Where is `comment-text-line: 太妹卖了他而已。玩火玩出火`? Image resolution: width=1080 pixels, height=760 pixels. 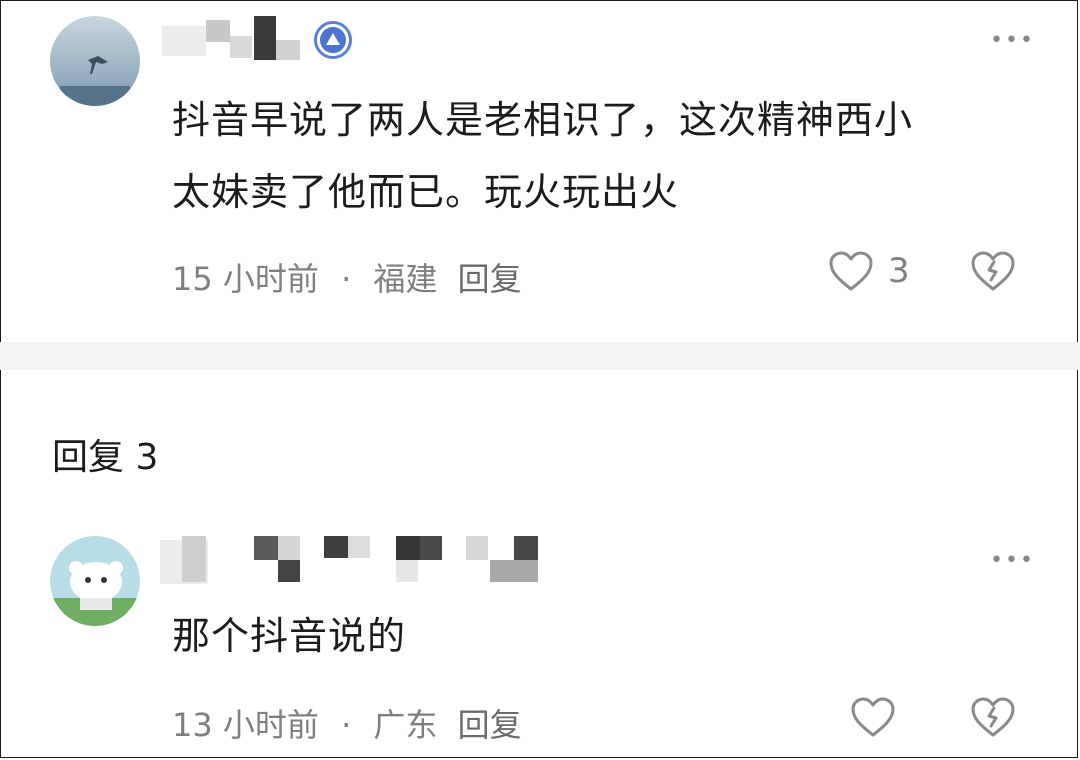 comment-text-line: 太妹卖了他而已。玩火玩出火 is located at coordinates (426, 192).